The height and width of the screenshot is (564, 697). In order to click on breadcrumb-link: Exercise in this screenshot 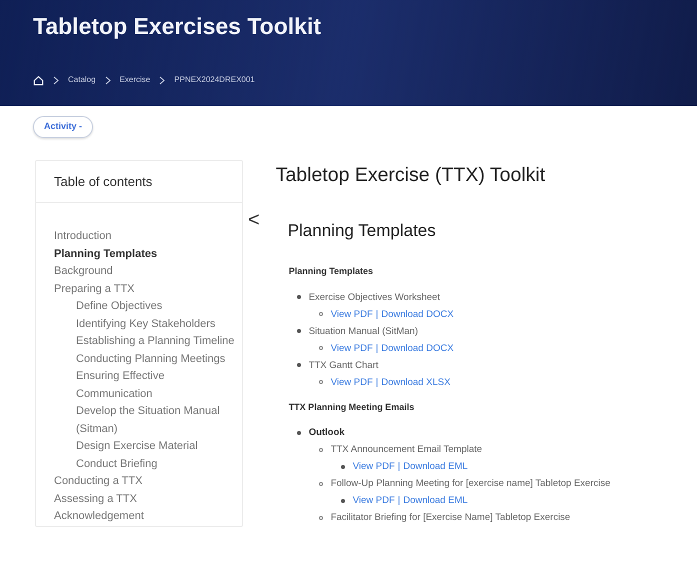, I will do `click(135, 80)`.